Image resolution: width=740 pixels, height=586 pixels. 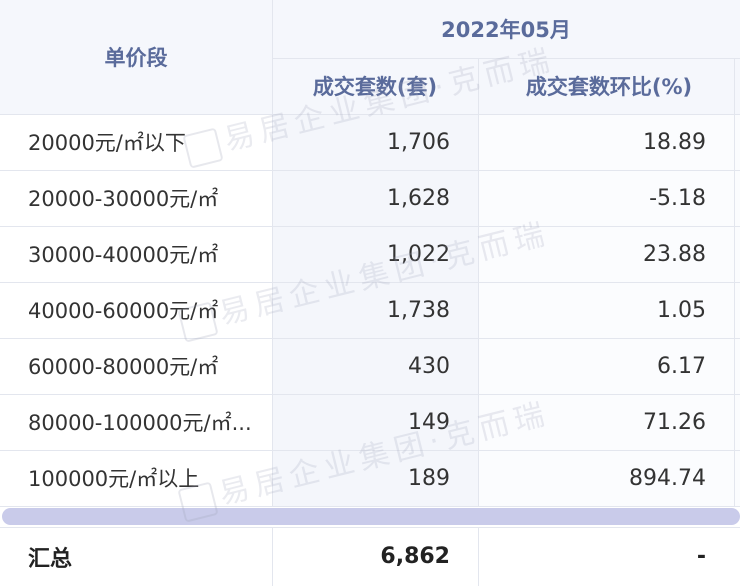 I want to click on row-mom: 6.17, so click(x=681, y=366).